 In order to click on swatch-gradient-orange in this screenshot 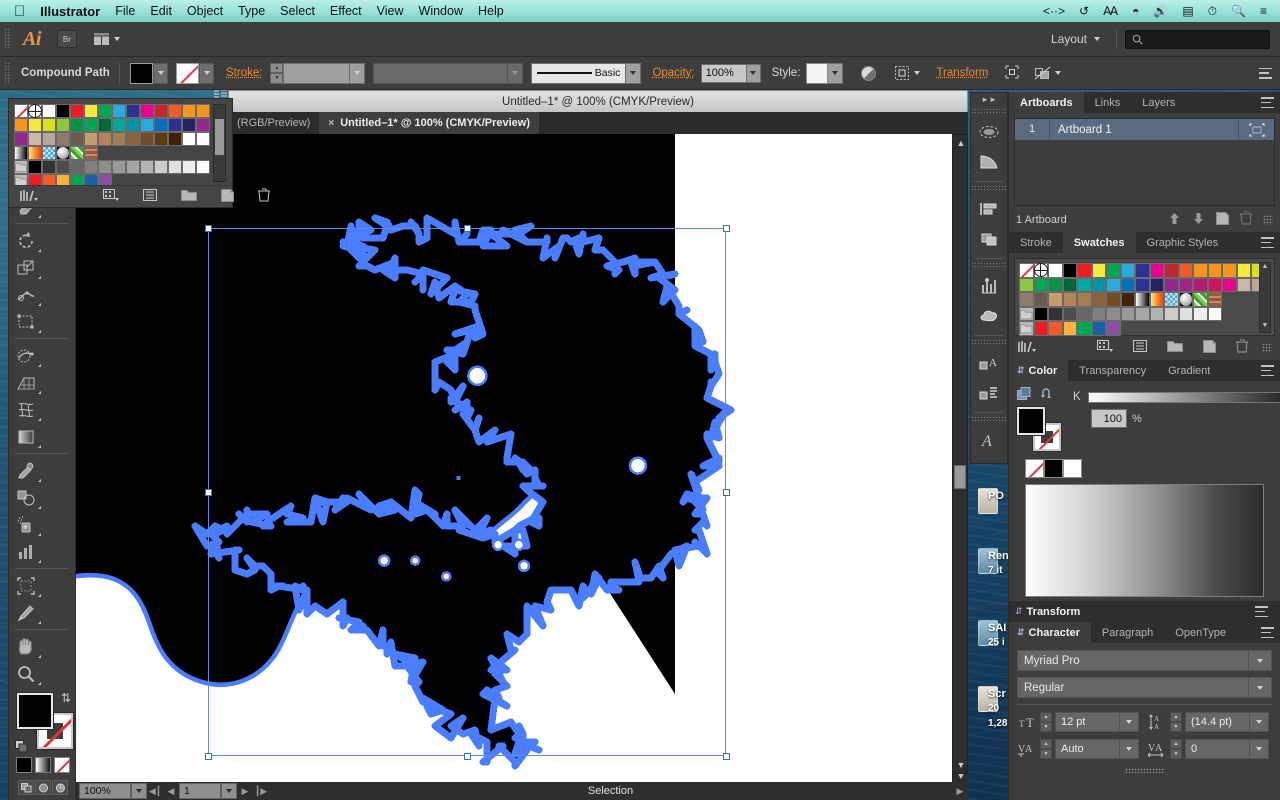, I will do `click(35, 153)`.